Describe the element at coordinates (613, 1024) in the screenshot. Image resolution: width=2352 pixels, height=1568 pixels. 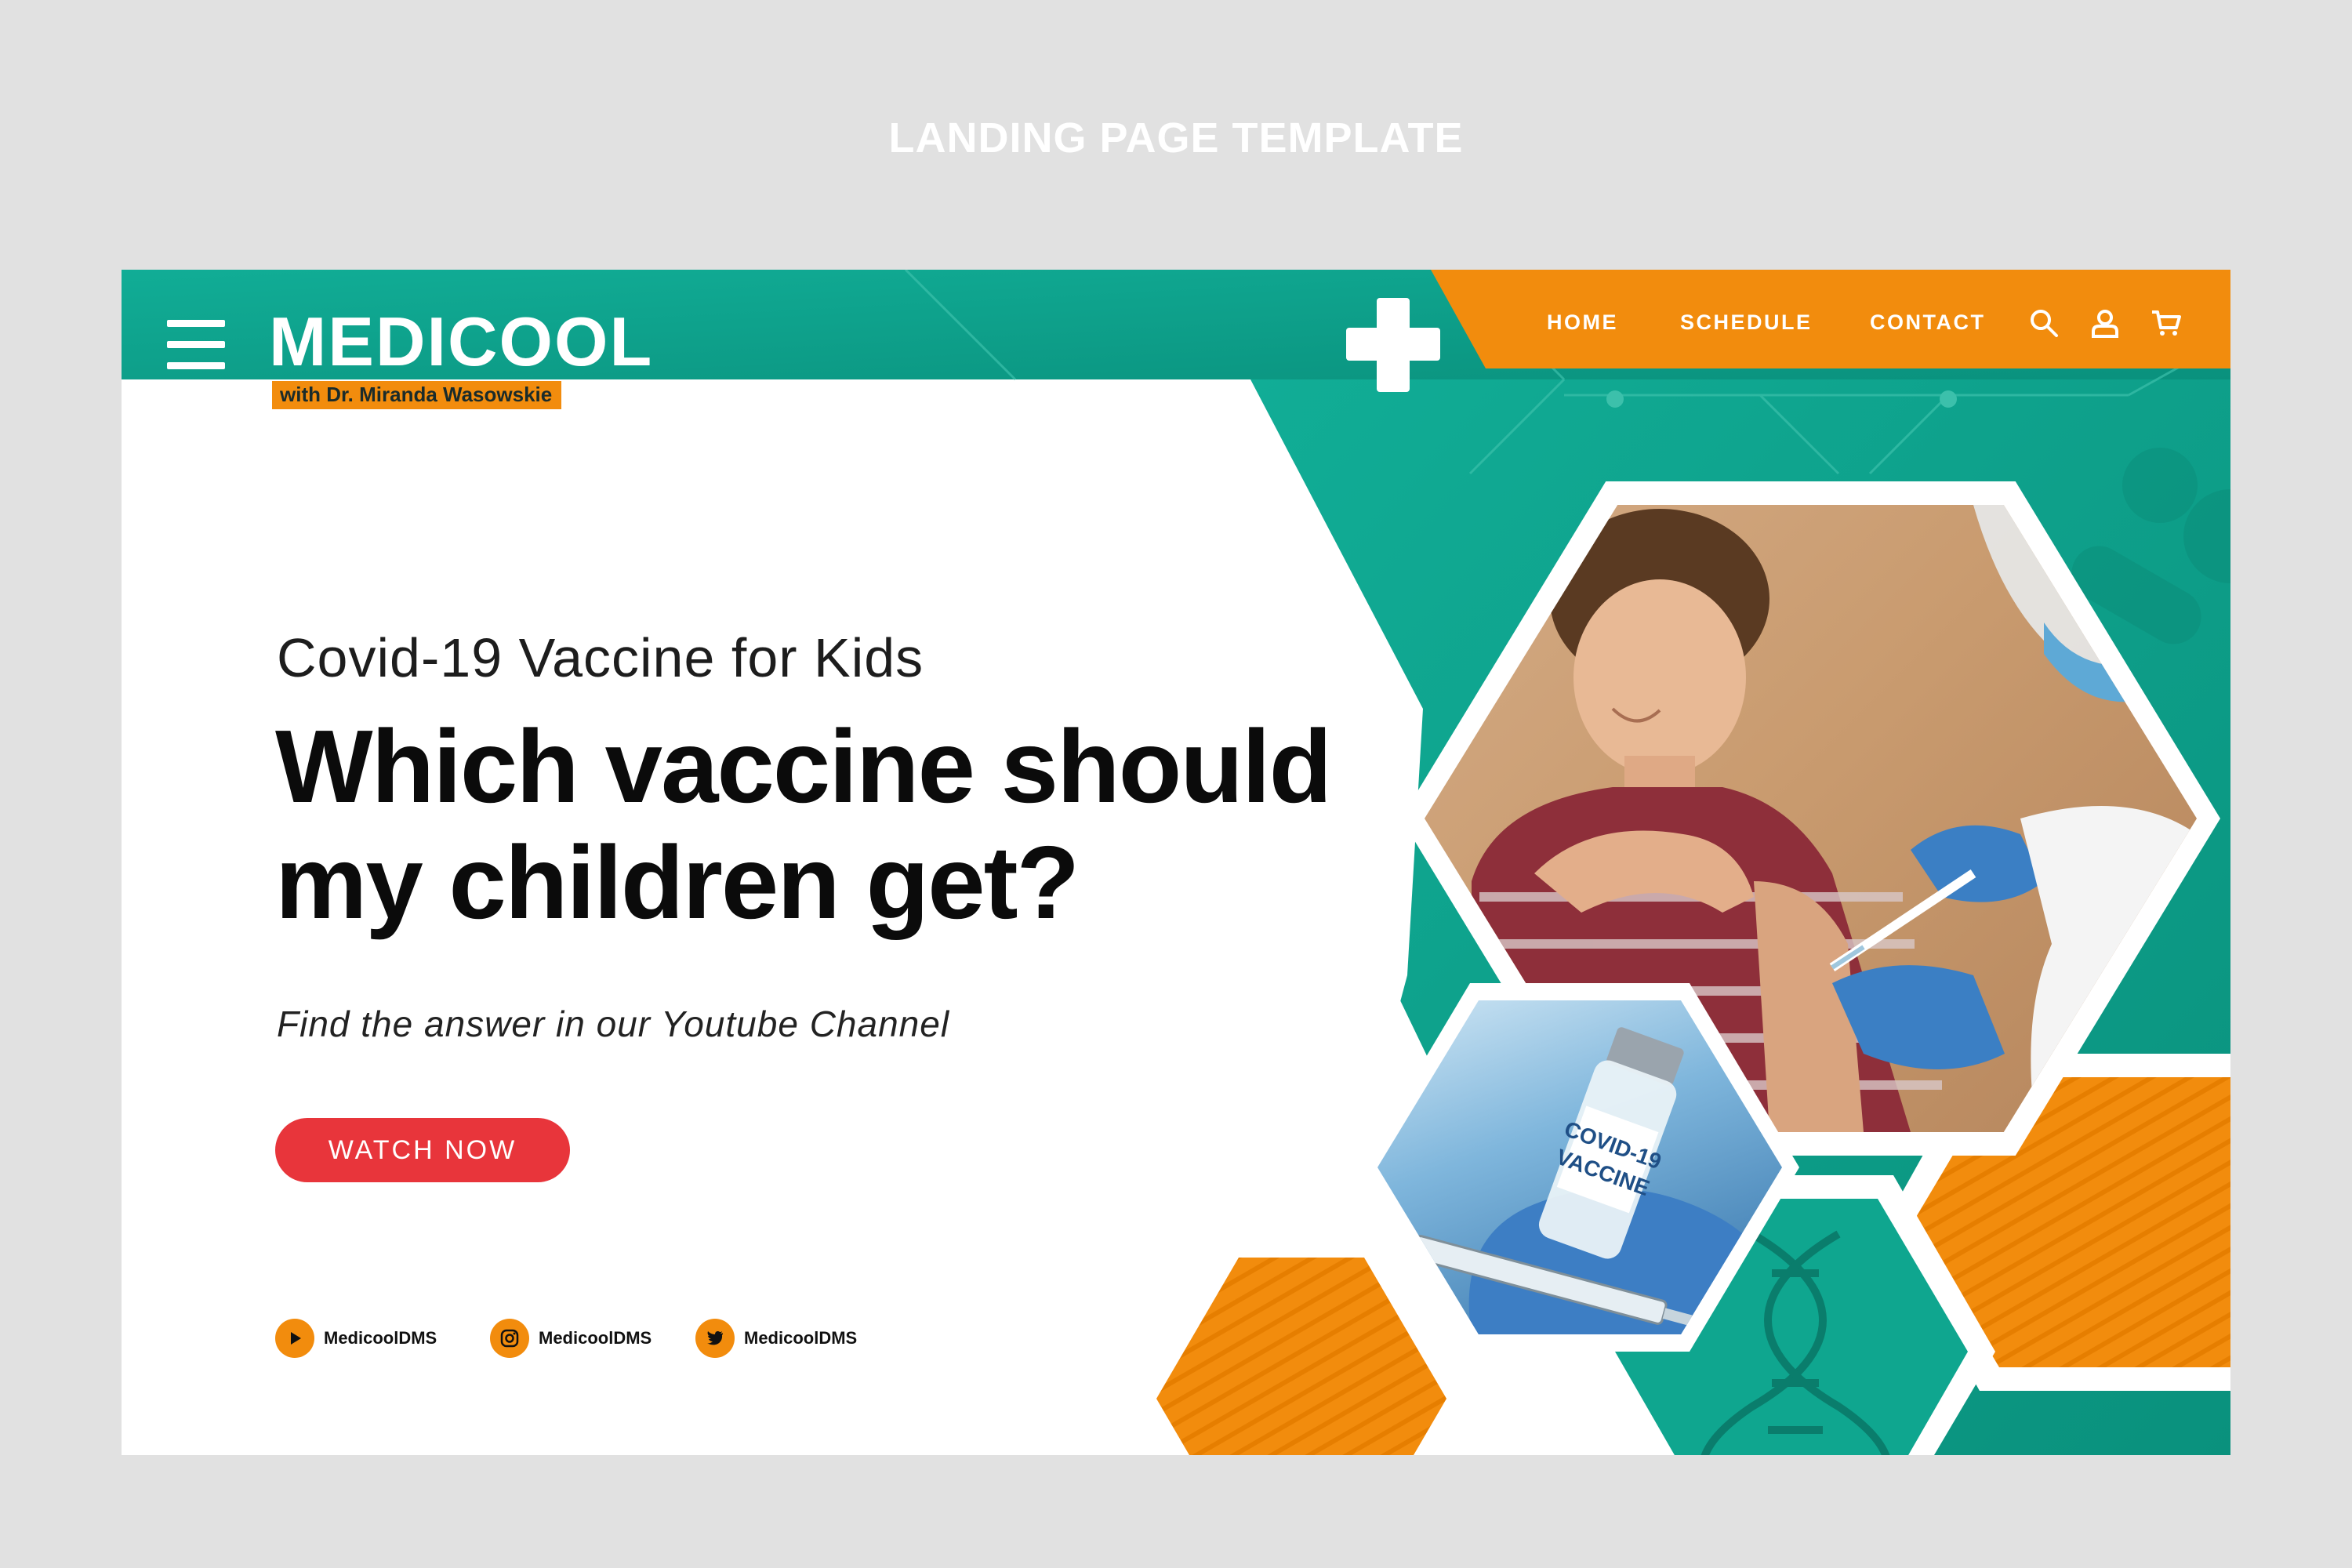
I see `hero-tagline: Find the answer in our Youtube Channel` at that location.